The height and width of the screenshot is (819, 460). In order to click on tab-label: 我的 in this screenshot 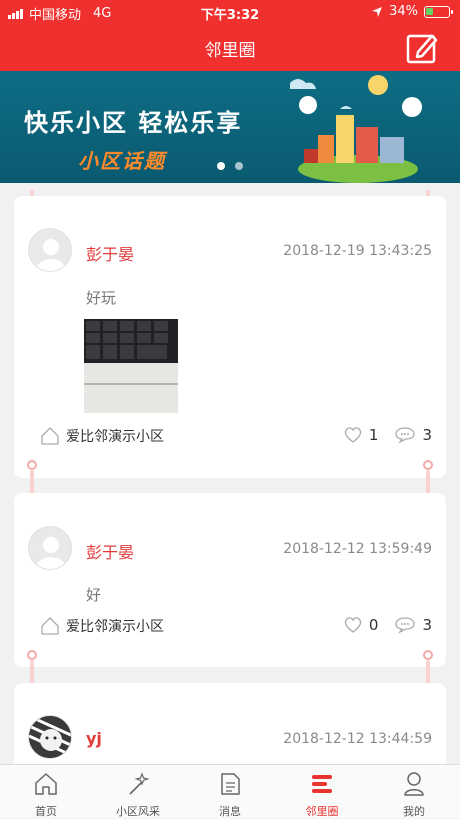, I will do `click(414, 811)`.